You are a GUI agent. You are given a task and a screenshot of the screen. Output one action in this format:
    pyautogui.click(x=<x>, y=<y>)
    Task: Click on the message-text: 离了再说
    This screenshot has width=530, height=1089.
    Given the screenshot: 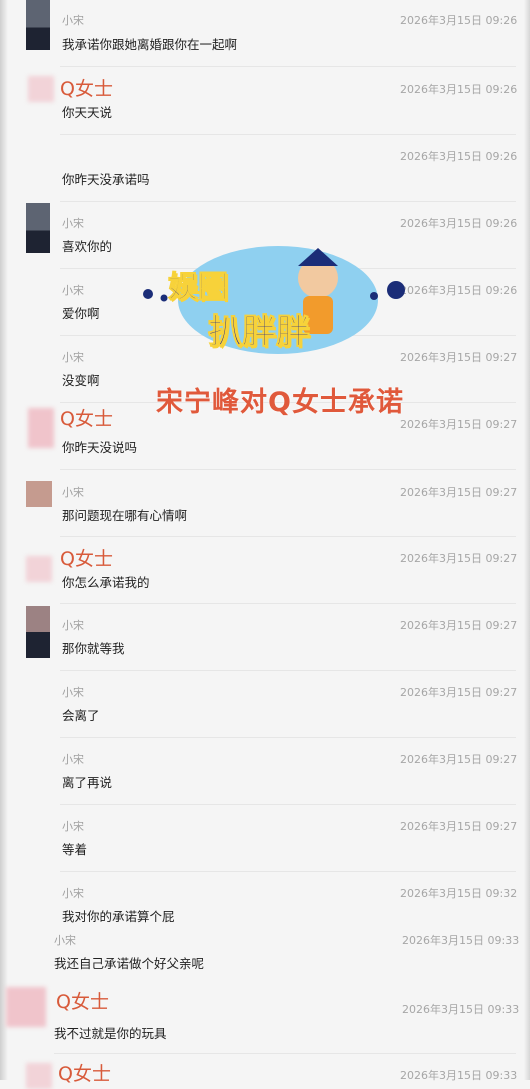 What is the action you would take?
    pyautogui.click(x=87, y=781)
    